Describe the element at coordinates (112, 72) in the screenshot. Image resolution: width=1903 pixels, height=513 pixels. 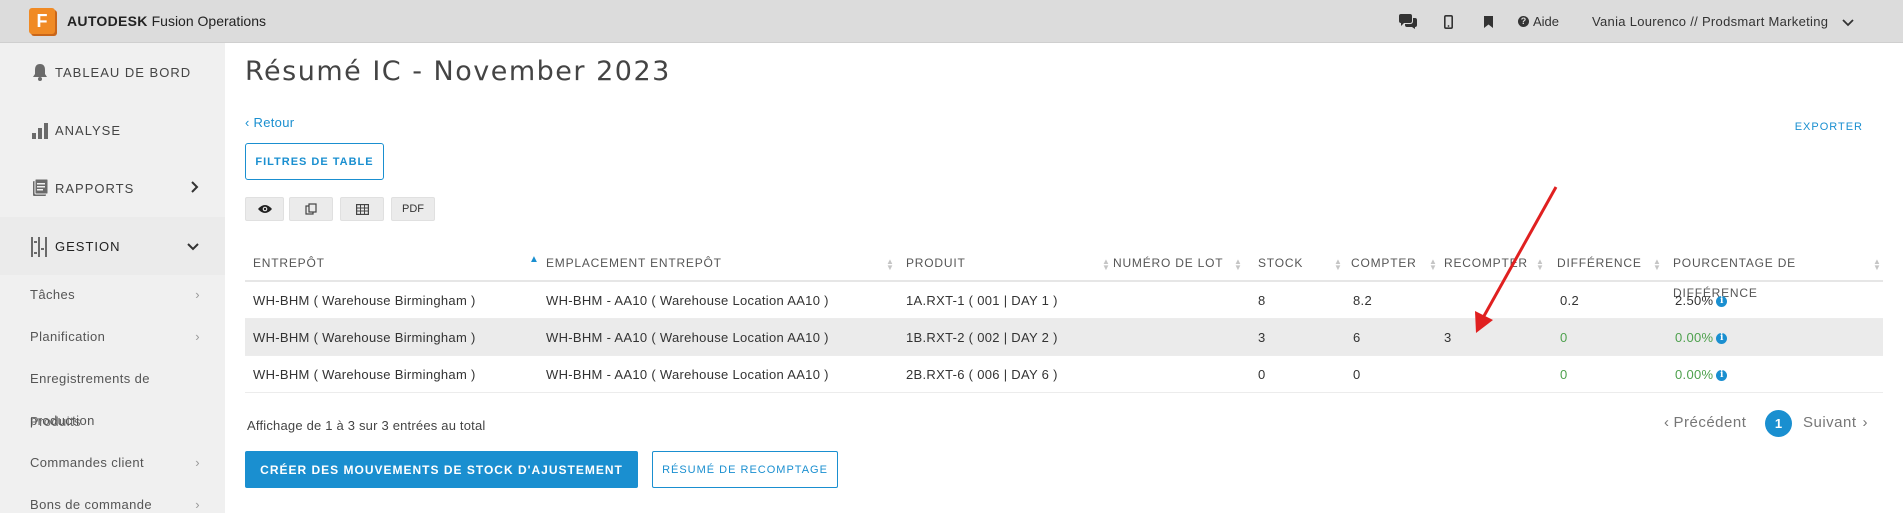
I see `sidebar-item-dashboard: TABLEAU DE BORD` at that location.